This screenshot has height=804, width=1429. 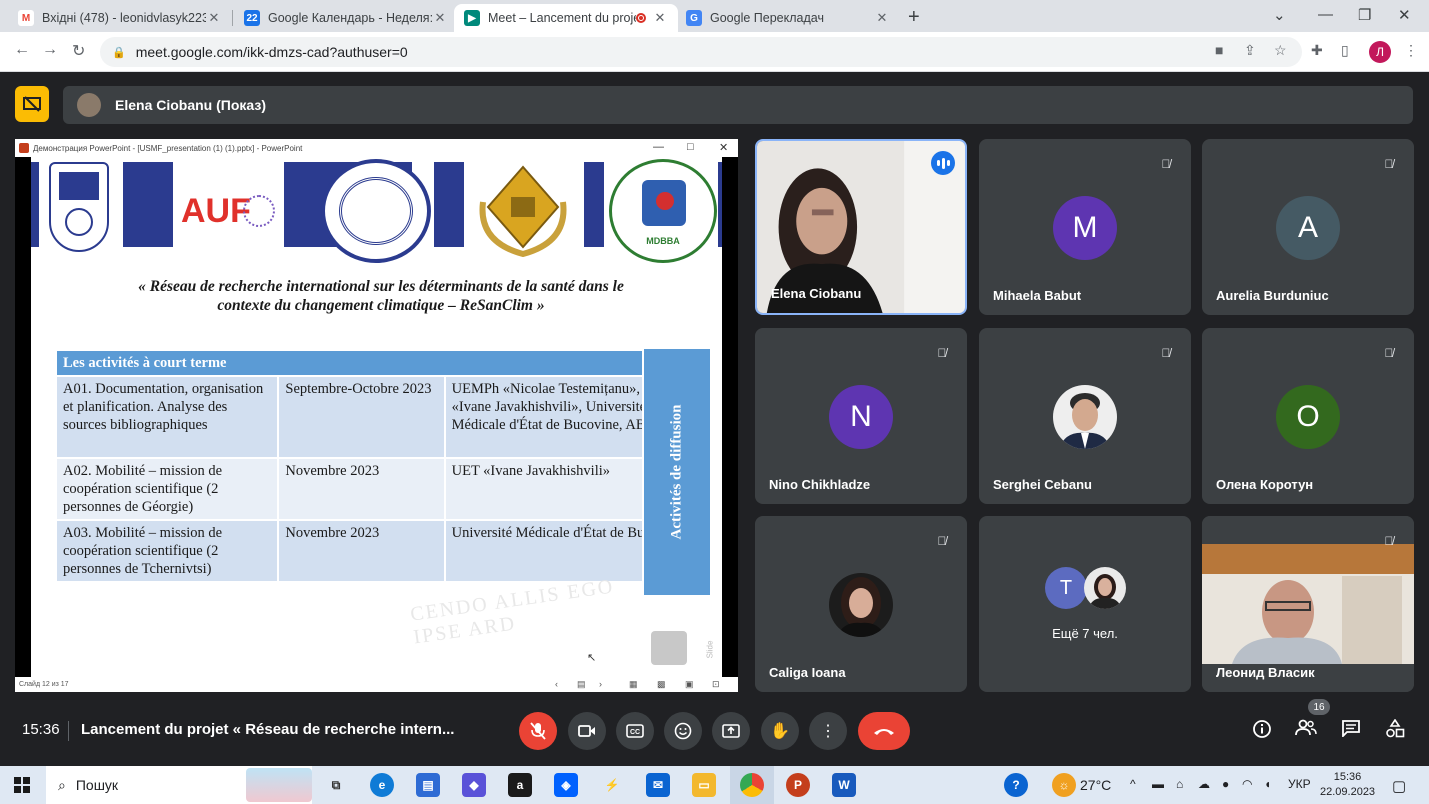 I want to click on reactions-button, so click(x=683, y=731).